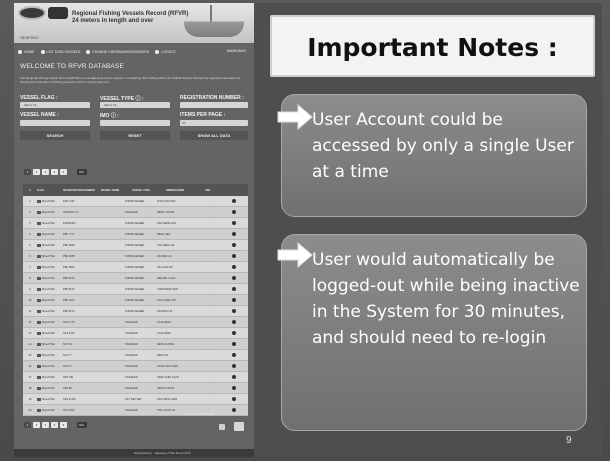 This screenshot has height=461, width=610. Describe the element at coordinates (63, 52) in the screenshot. I see `nav-list-label: LIST DATA VESSELS` at that location.